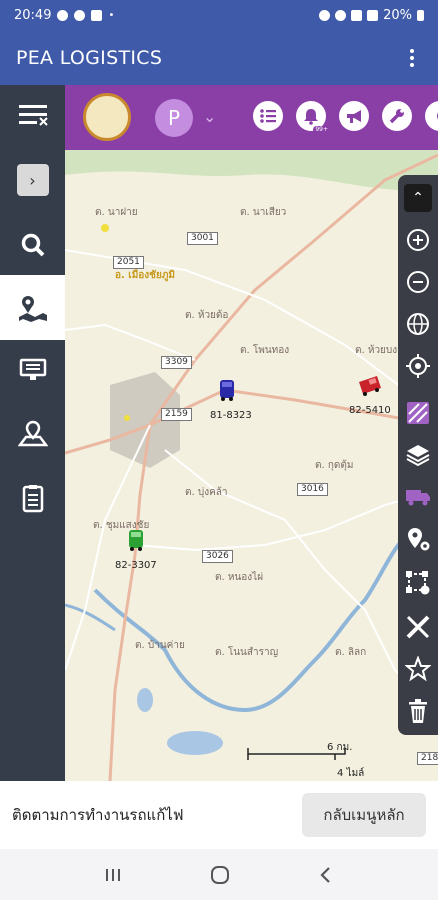 Image resolution: width=438 pixels, height=900 pixels. I want to click on monitor-icon, so click(32, 369).